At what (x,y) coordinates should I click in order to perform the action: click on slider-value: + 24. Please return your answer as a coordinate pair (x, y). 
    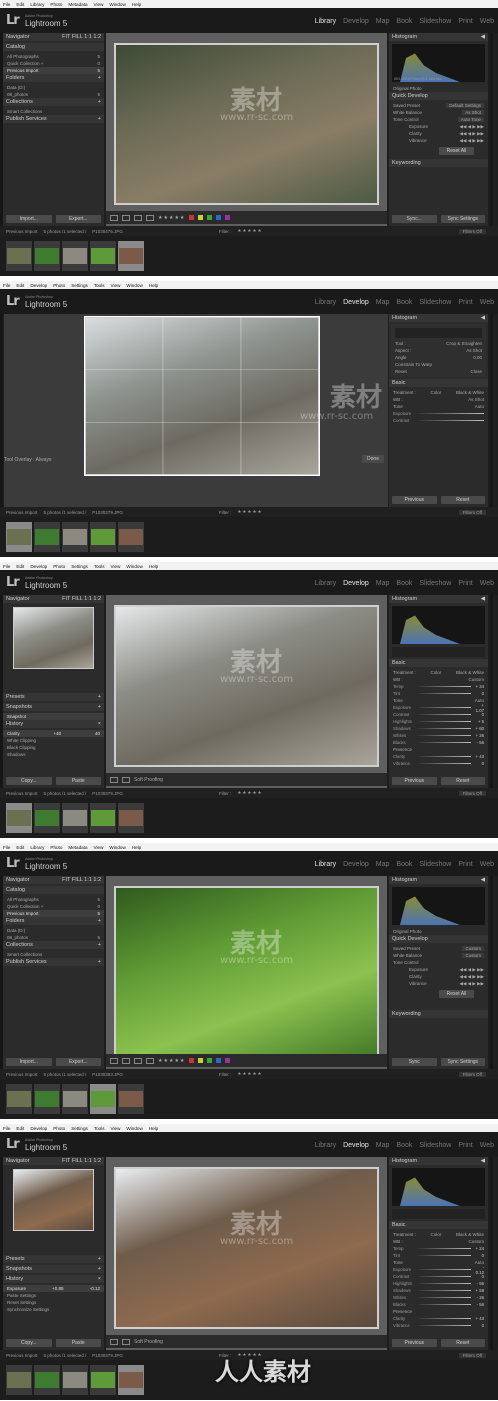
    Looking at the image, I should click on (479, 1248).